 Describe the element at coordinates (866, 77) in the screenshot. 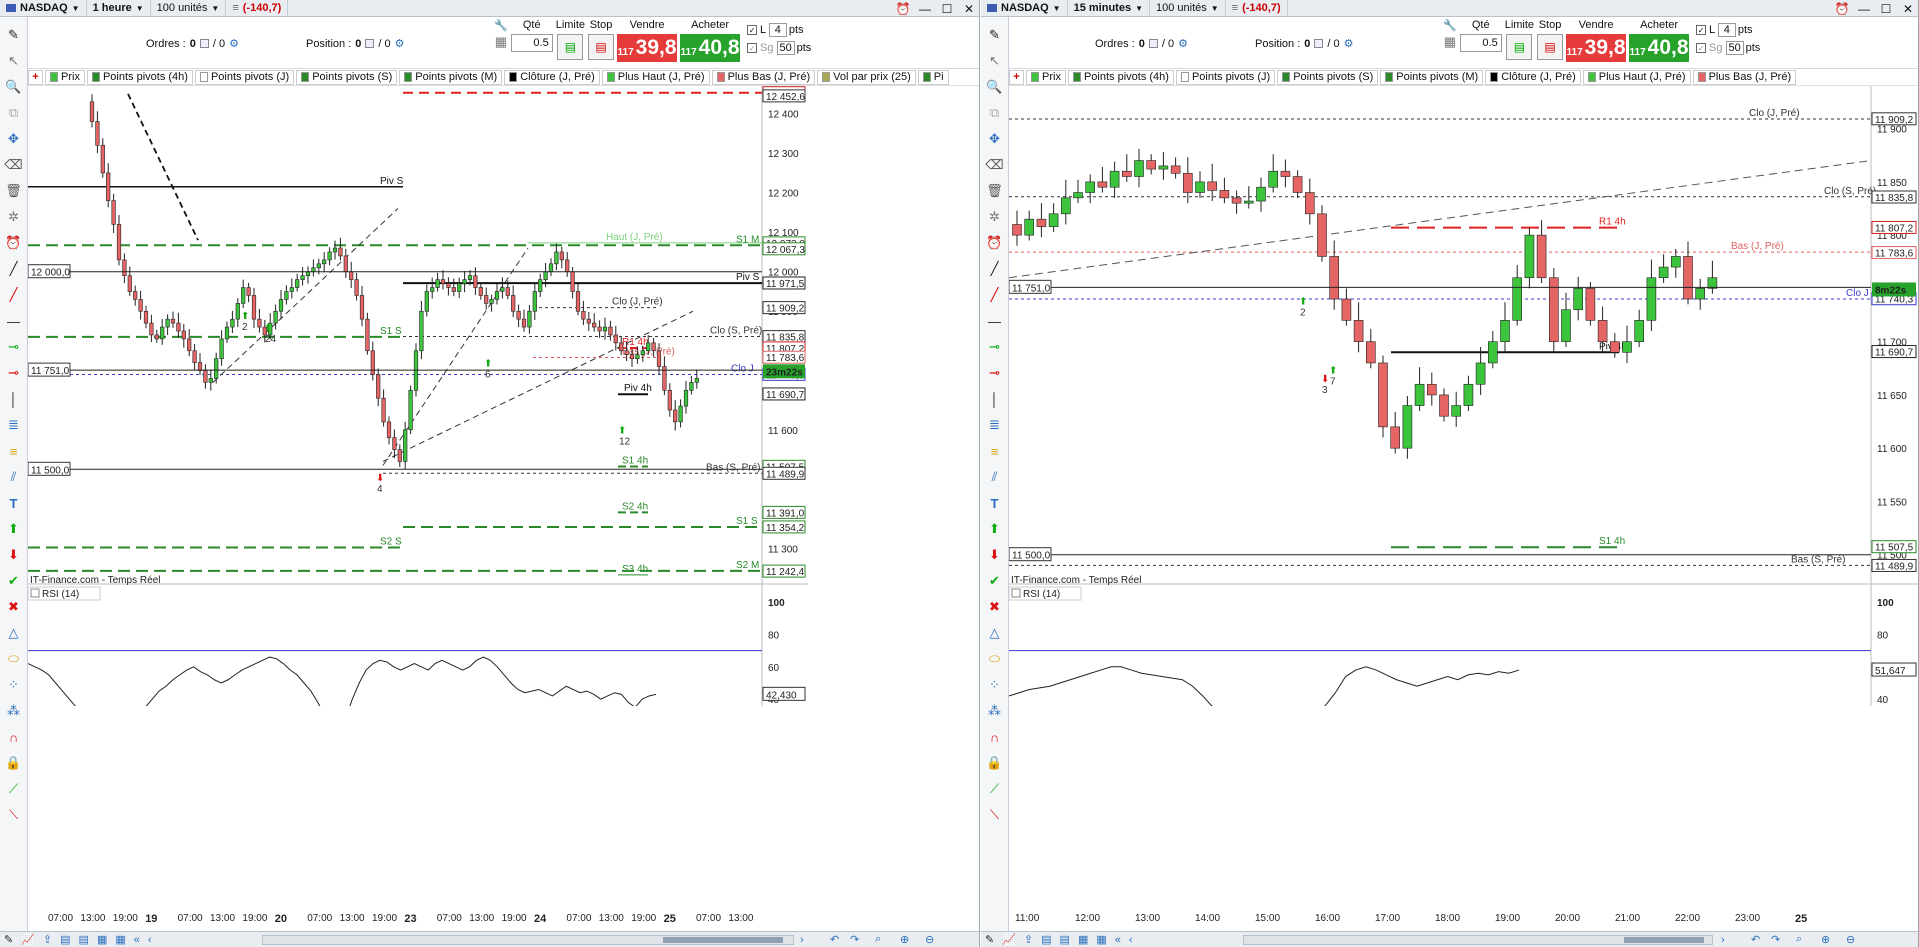

I see `indicator-tag: Vol par prix (25)` at that location.